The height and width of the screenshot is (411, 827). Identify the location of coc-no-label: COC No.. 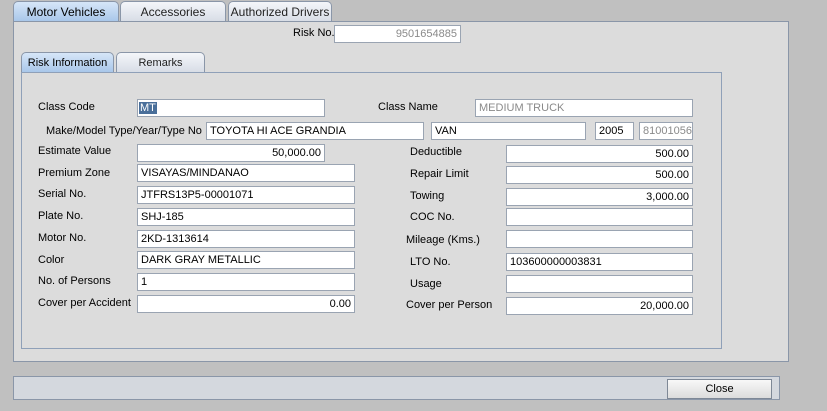
(432, 217).